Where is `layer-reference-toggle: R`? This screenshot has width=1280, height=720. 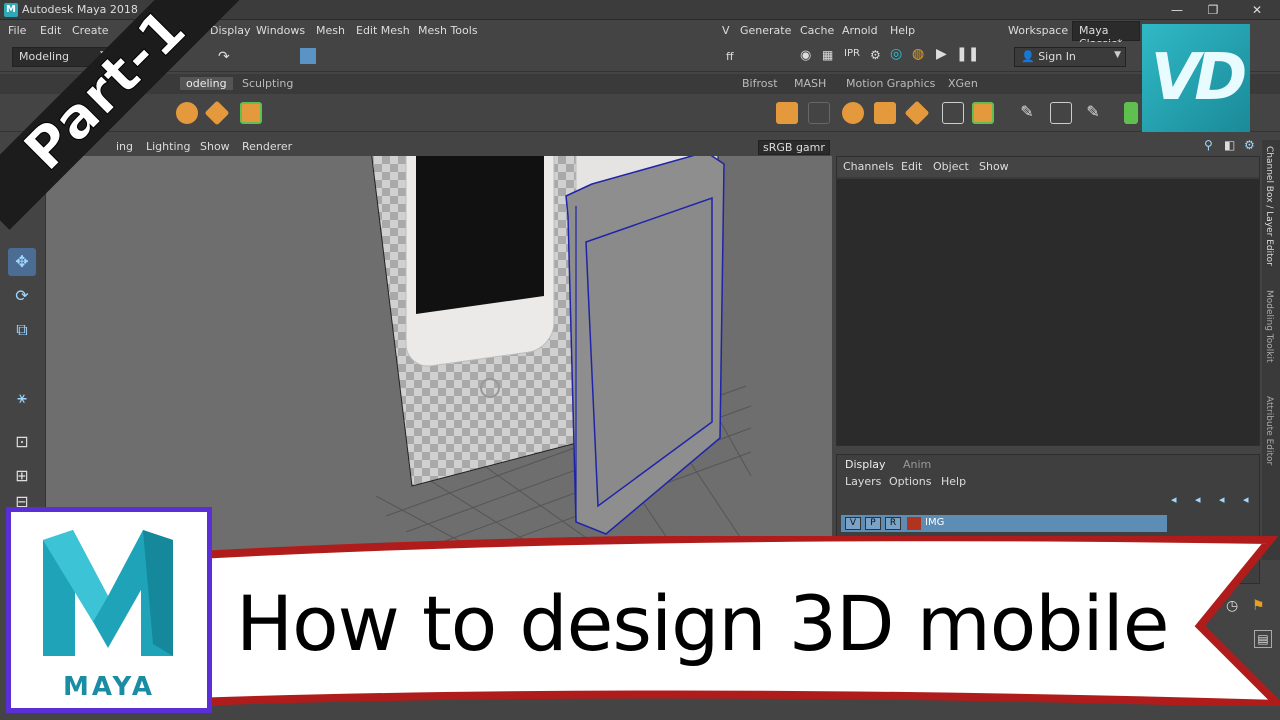
layer-reference-toggle: R is located at coordinates (893, 523).